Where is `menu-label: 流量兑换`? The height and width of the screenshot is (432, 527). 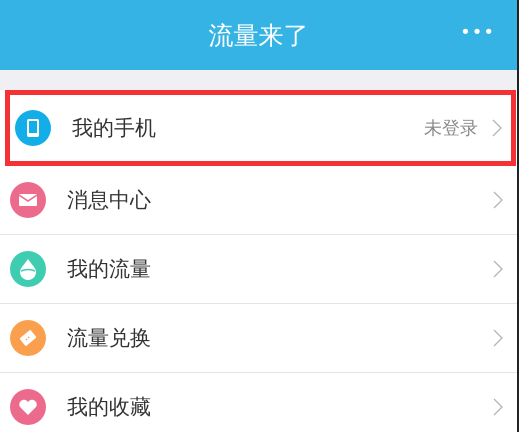
menu-label: 流量兑换 is located at coordinates (109, 338).